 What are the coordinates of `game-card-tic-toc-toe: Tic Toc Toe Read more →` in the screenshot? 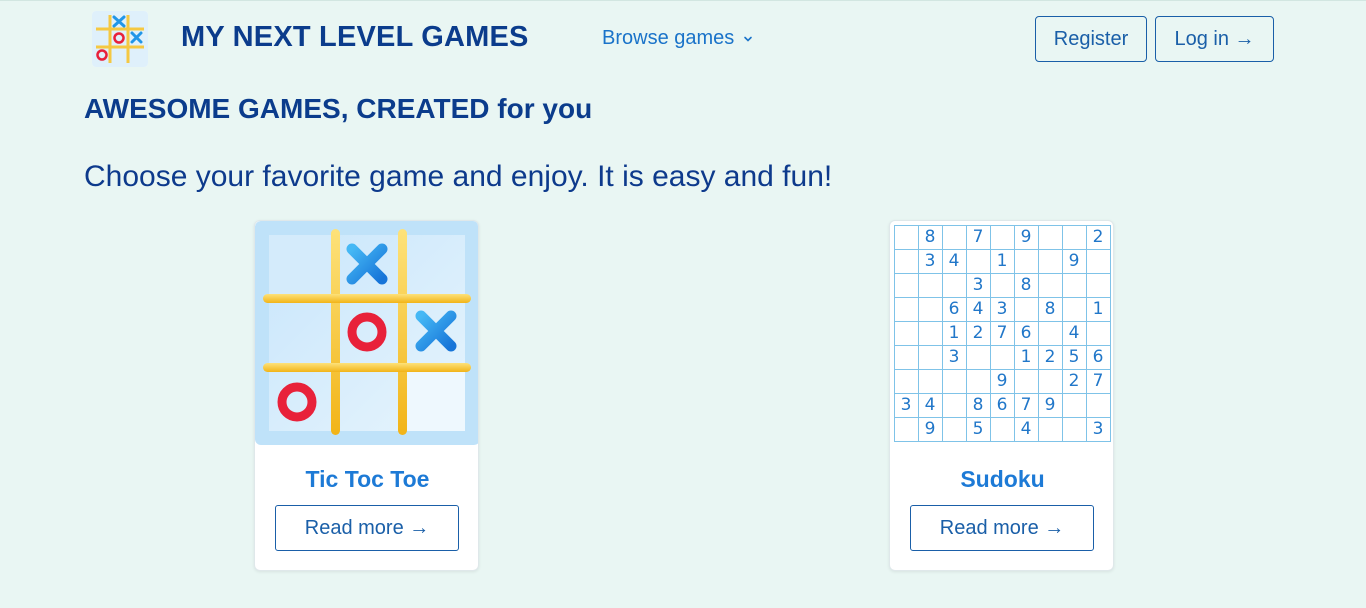 It's located at (366, 395).